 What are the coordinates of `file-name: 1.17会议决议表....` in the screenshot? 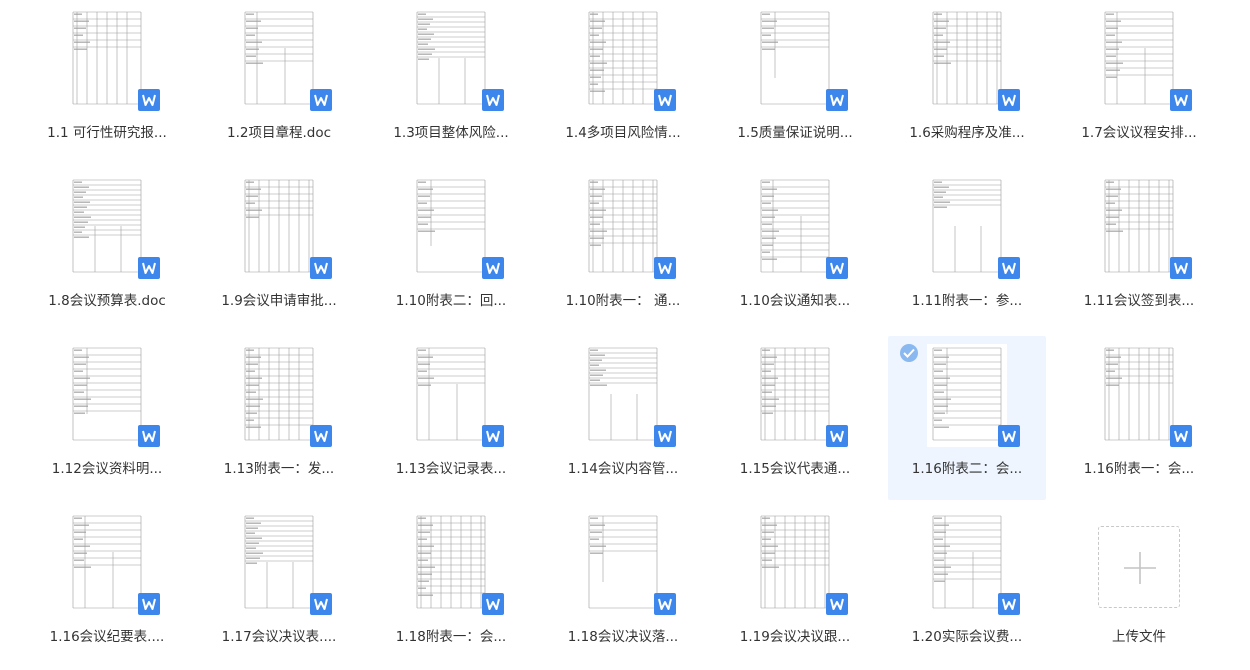 It's located at (279, 637).